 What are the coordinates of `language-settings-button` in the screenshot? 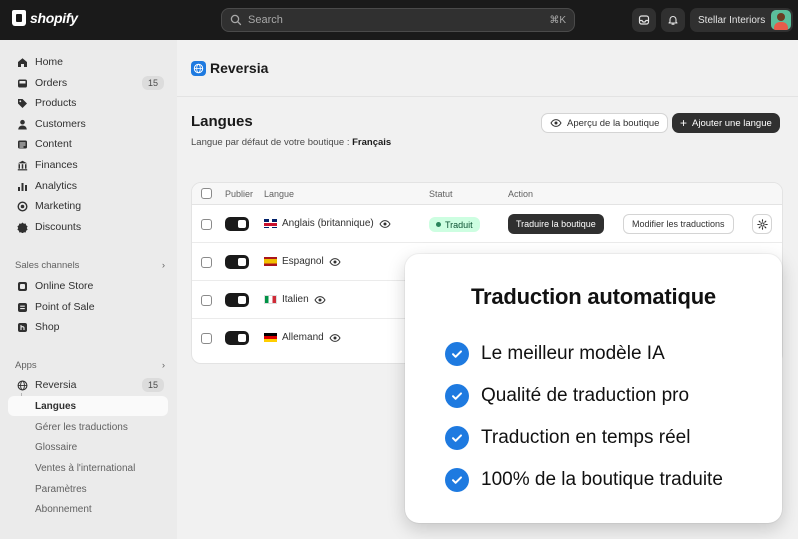 It's located at (762, 224).